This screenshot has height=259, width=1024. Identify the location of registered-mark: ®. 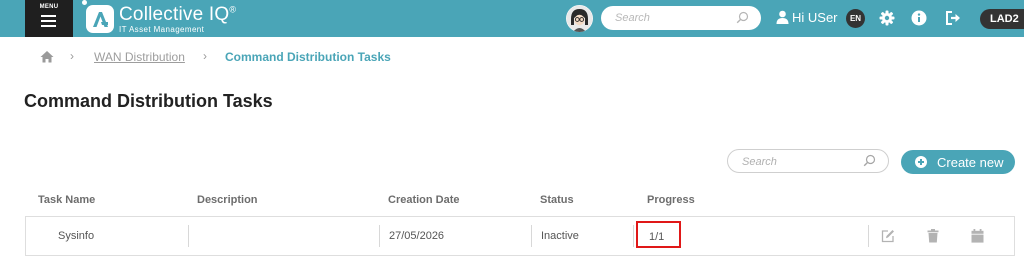
(233, 9).